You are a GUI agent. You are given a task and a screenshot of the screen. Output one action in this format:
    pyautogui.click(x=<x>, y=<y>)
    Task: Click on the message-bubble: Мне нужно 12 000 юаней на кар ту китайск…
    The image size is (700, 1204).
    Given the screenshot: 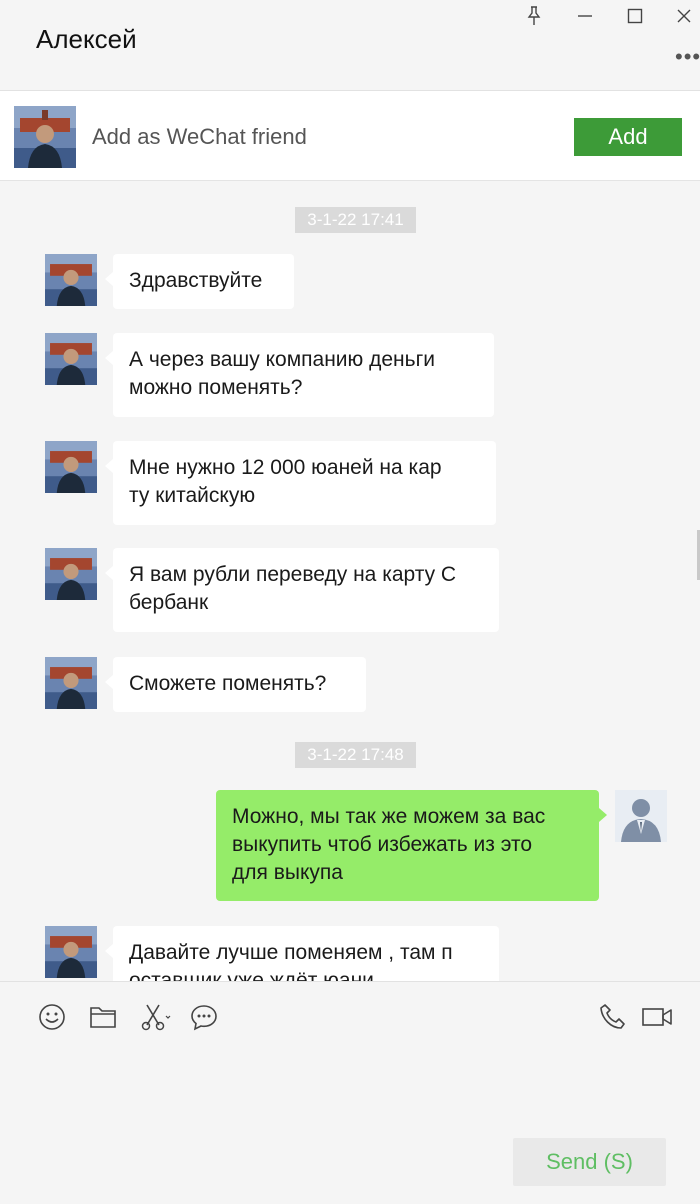 What is the action you would take?
    pyautogui.click(x=300, y=483)
    